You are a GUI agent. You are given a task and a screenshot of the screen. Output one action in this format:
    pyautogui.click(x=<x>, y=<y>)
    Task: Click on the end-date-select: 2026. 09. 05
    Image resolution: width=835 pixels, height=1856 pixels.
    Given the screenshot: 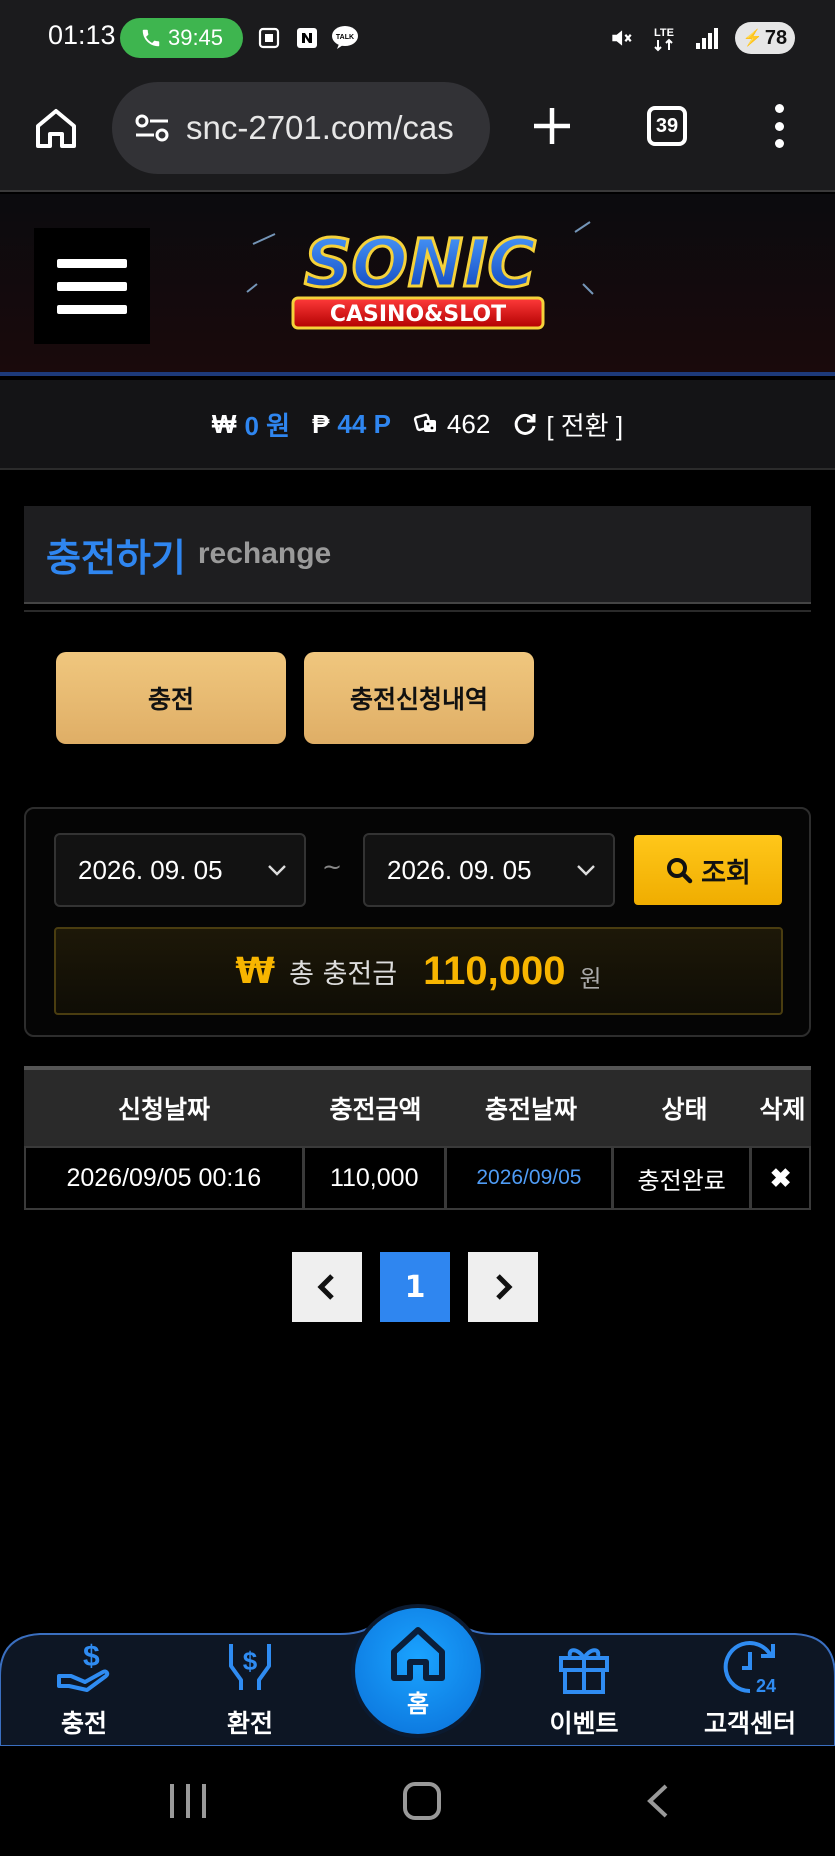 What is the action you would take?
    pyautogui.click(x=489, y=870)
    